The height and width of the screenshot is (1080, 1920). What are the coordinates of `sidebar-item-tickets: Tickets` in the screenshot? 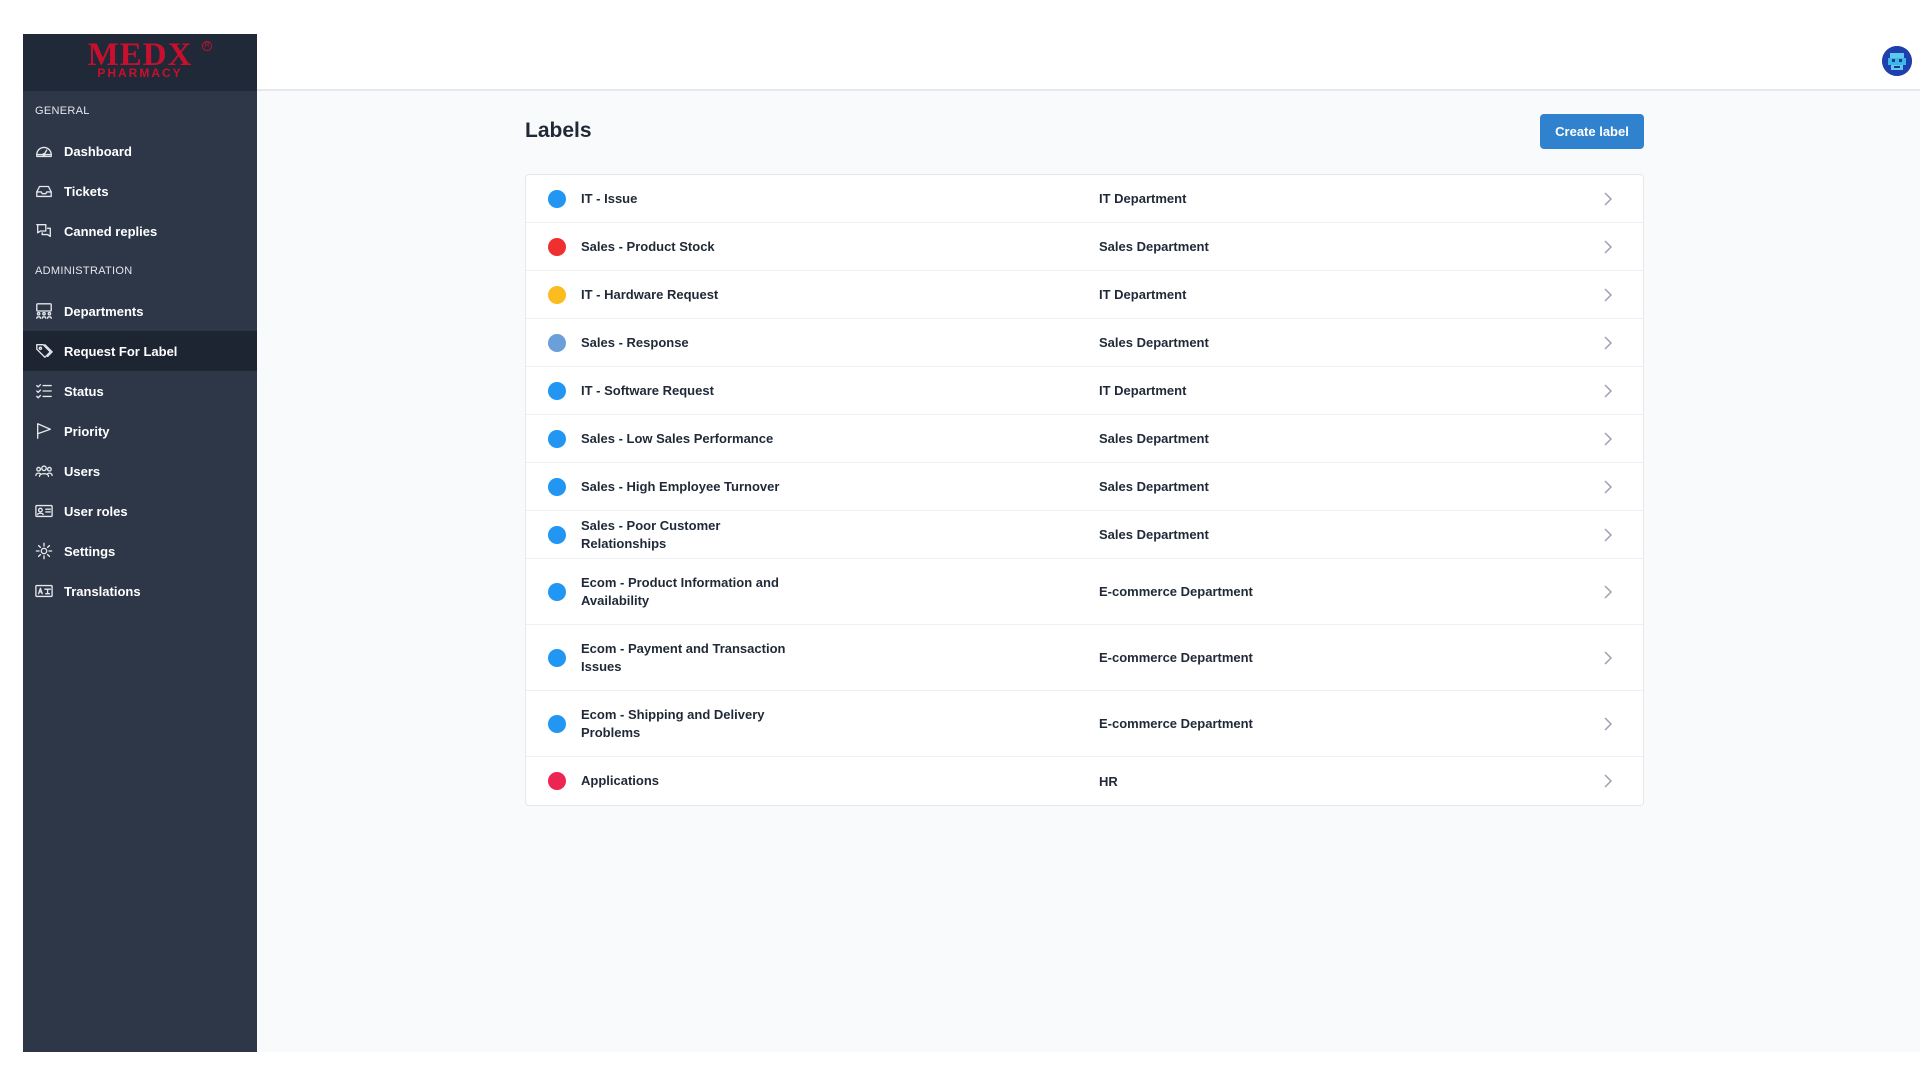 It's located at (140, 191).